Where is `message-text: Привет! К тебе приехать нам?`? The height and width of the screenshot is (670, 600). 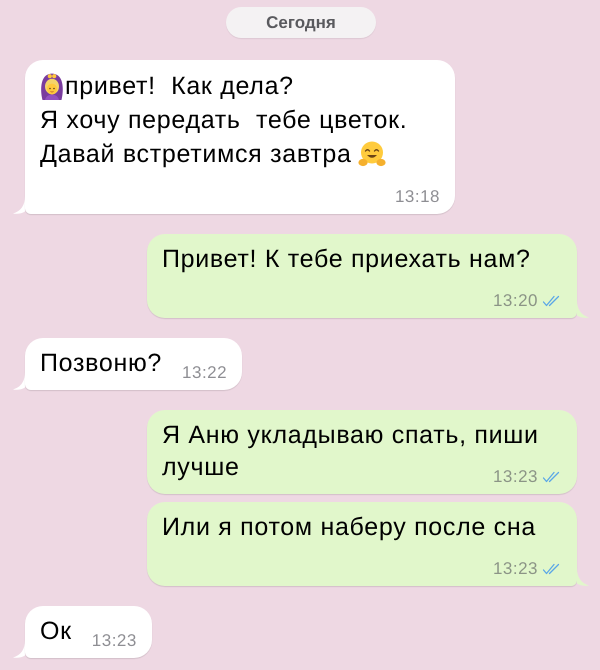 message-text: Привет! К тебе приехать нам? is located at coordinates (346, 259).